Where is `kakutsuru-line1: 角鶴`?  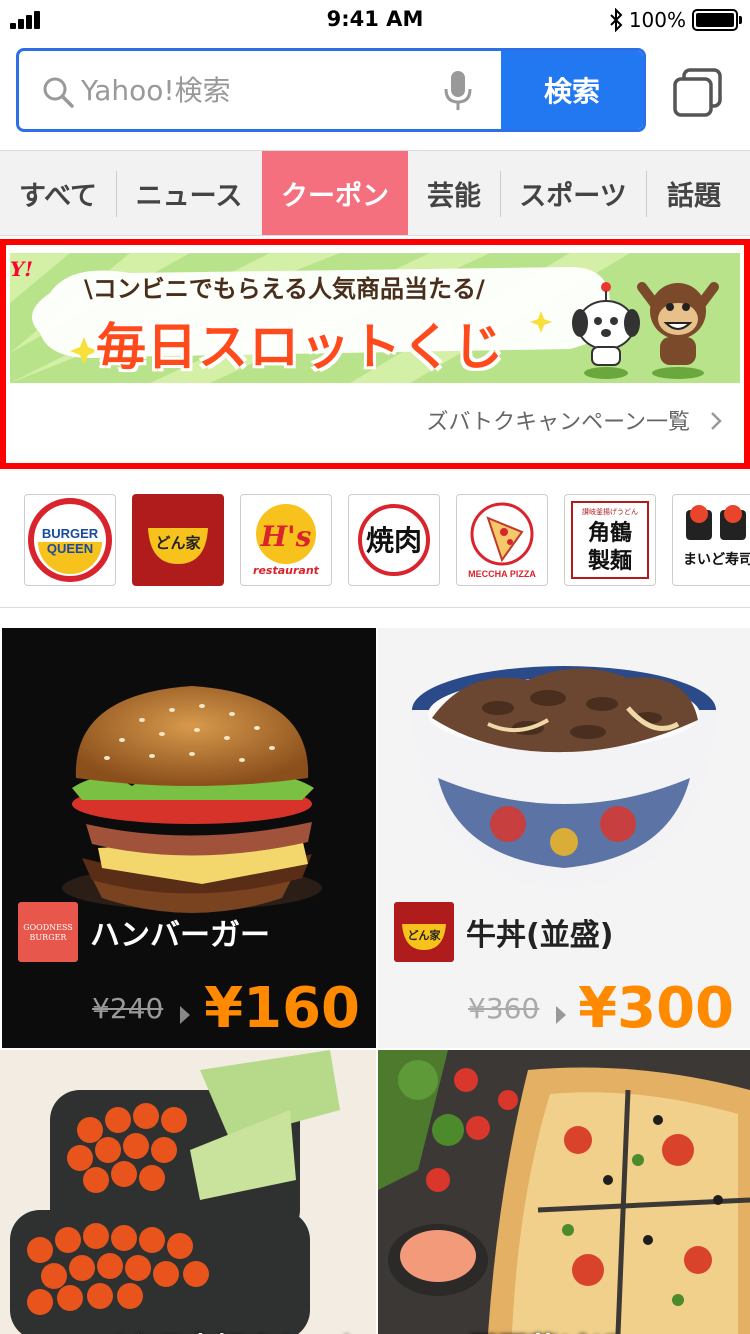
kakutsuru-line1: 角鶴 is located at coordinates (610, 533).